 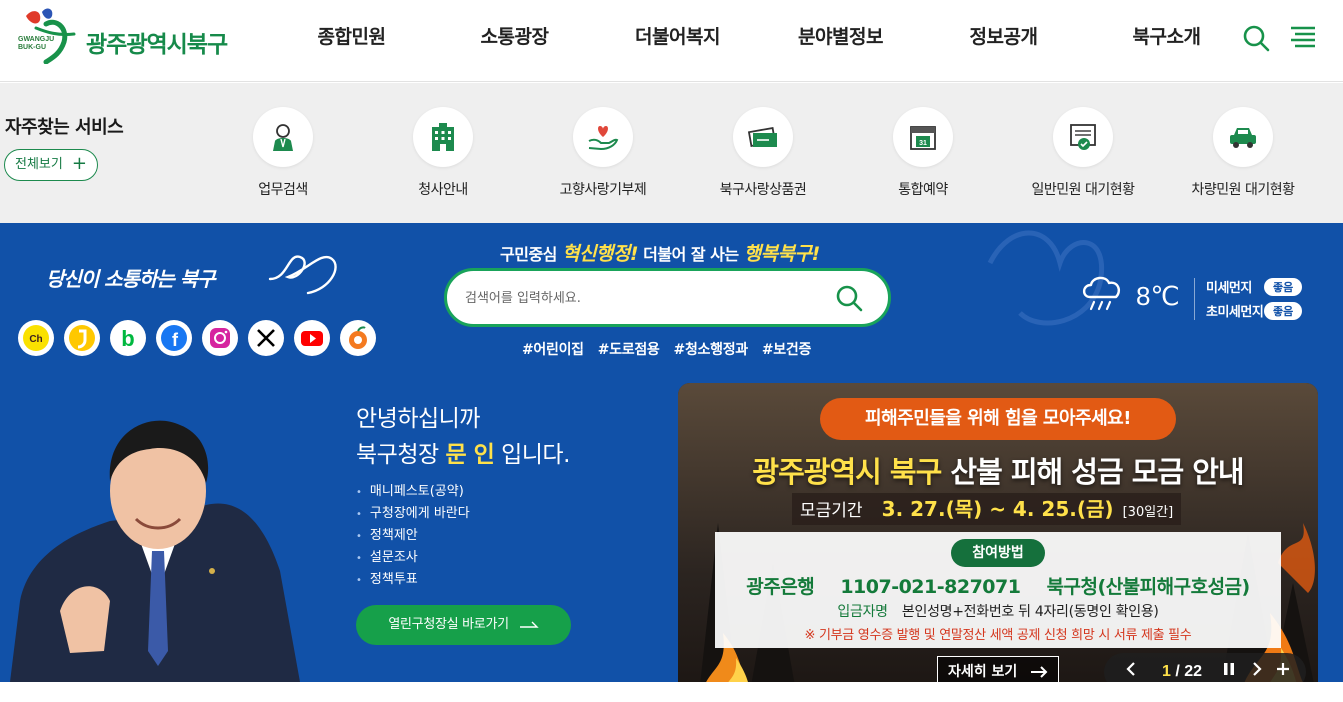 I want to click on instagram-link, so click(x=220, y=338).